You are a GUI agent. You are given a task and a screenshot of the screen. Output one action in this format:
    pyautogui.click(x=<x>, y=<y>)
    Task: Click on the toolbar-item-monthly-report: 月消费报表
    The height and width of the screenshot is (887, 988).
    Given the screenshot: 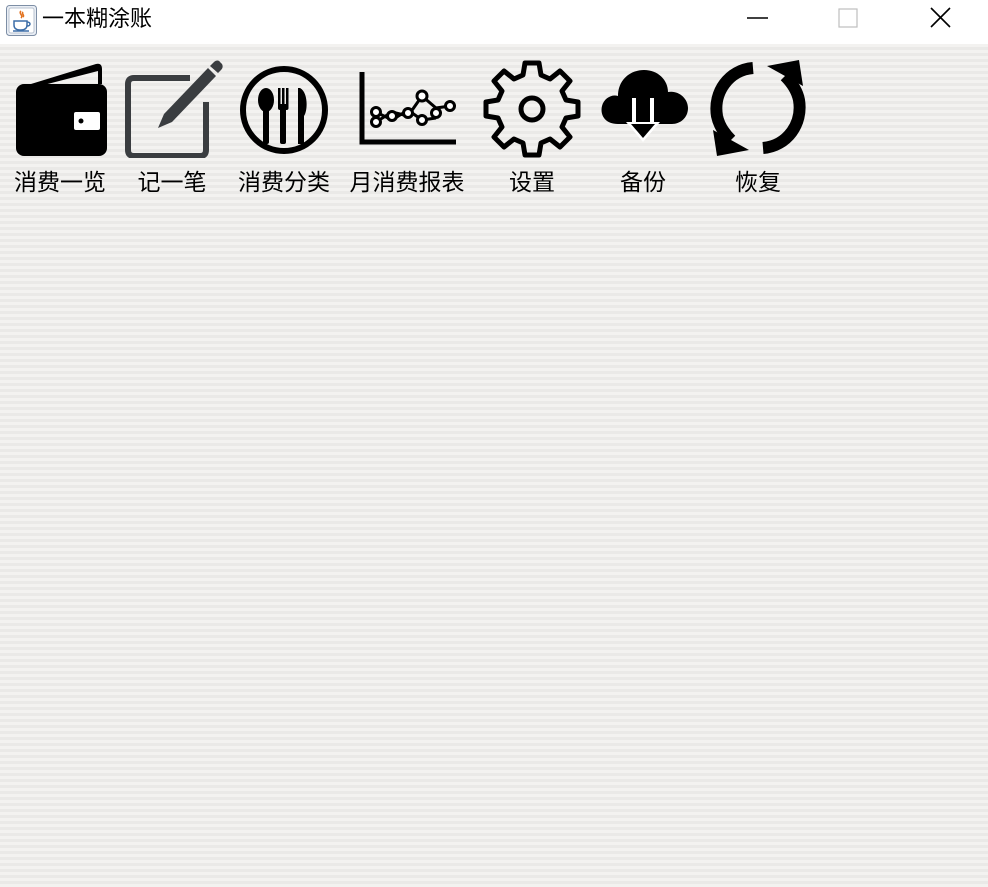 What is the action you would take?
    pyautogui.click(x=407, y=133)
    